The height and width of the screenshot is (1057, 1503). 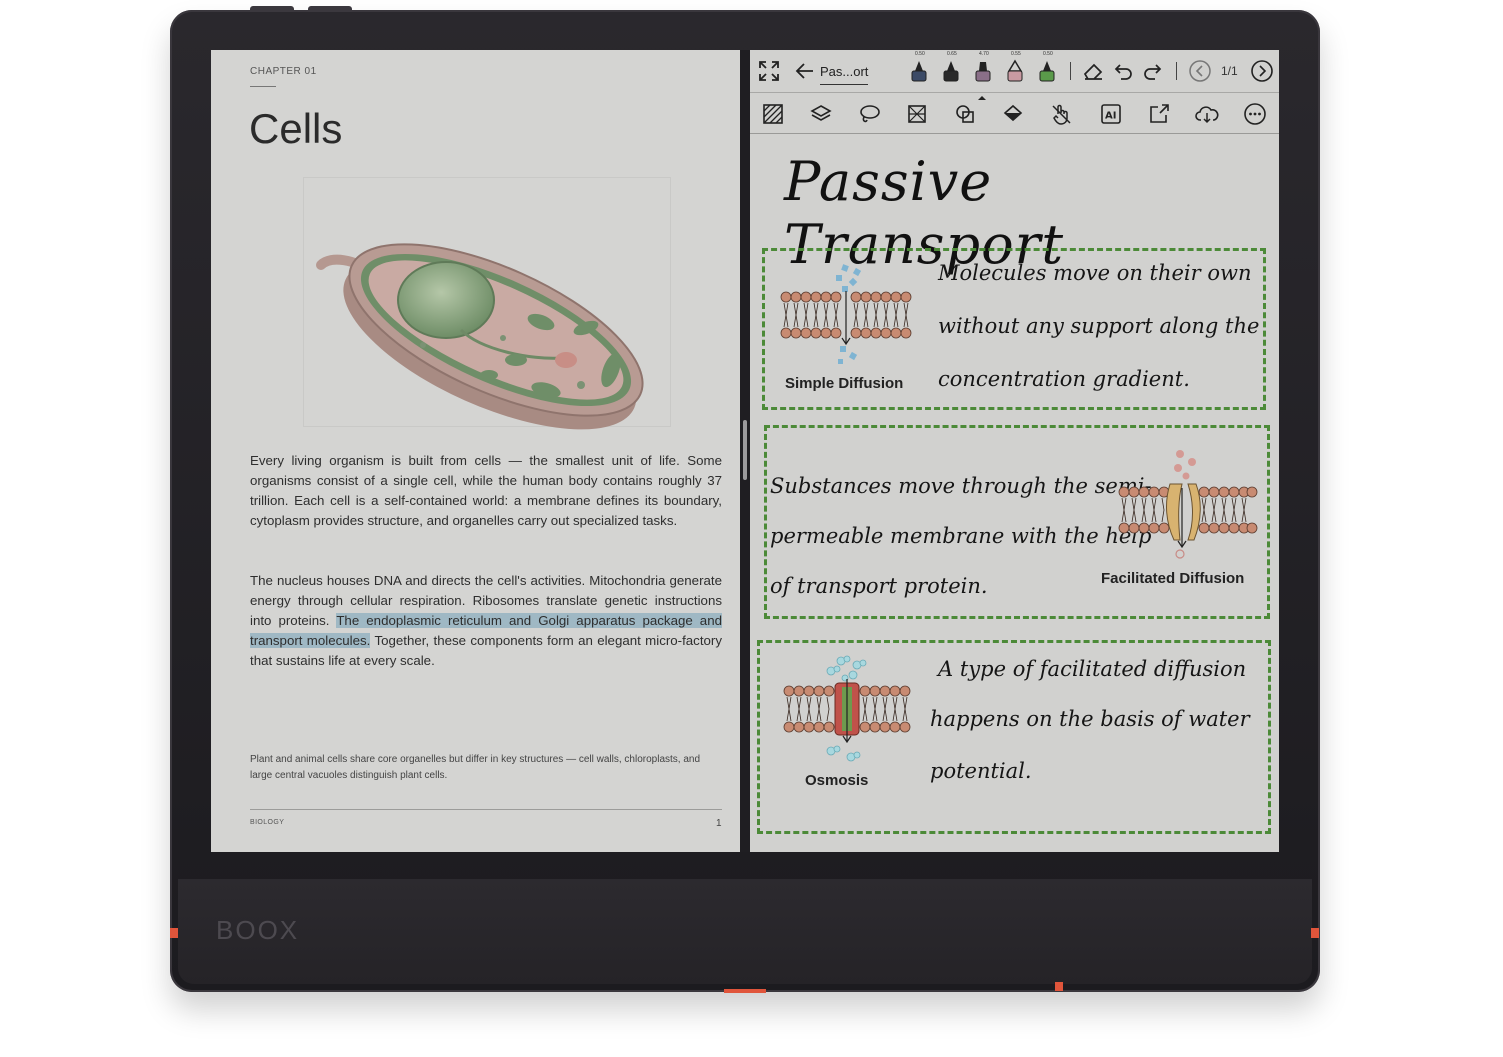 I want to click on chapter-label: CHAPTER 01, so click(x=283, y=71).